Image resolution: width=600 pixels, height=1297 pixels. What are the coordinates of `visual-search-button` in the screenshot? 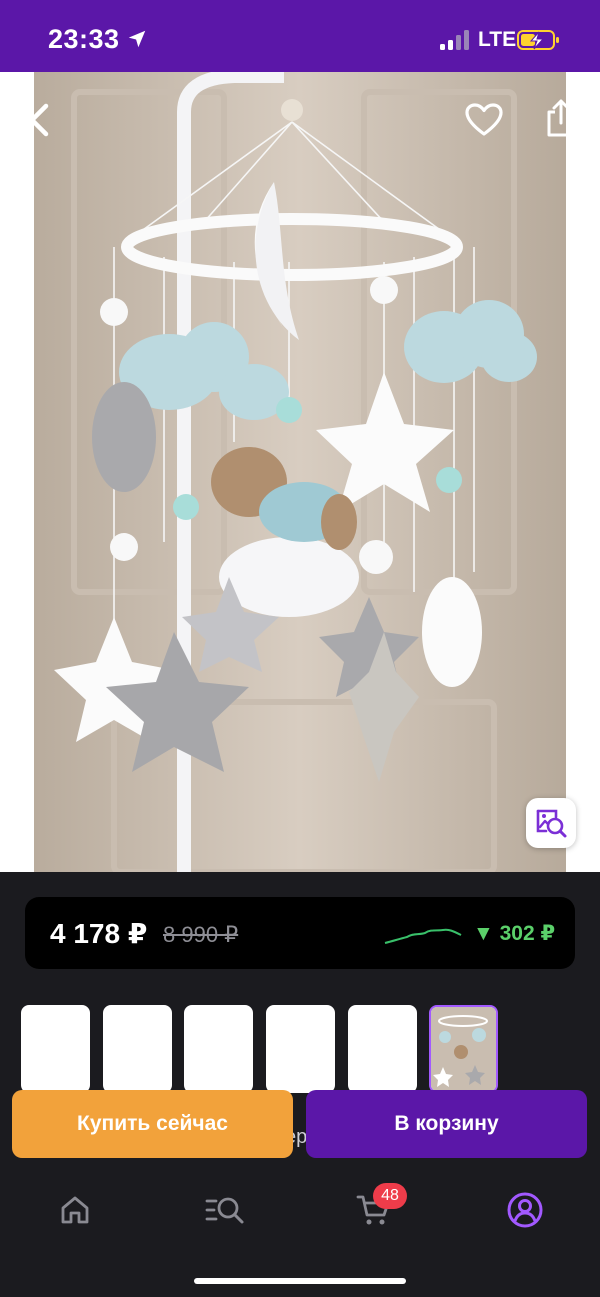 It's located at (551, 823).